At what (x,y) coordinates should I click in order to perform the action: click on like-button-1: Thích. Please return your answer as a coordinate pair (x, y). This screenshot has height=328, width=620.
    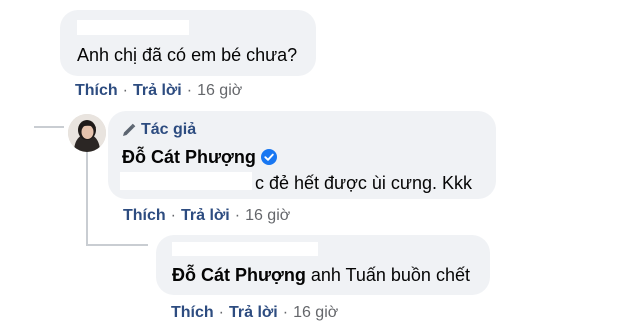
    Looking at the image, I should click on (96, 91).